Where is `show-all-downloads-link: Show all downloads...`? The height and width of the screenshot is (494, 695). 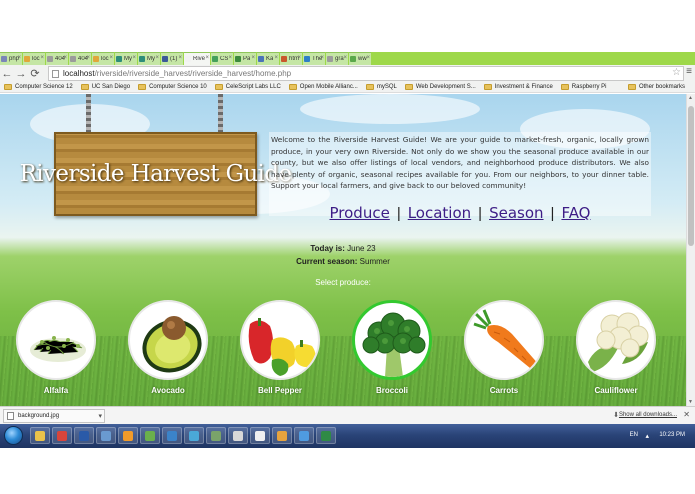
show-all-downloads-link: Show all downloads... is located at coordinates (648, 415).